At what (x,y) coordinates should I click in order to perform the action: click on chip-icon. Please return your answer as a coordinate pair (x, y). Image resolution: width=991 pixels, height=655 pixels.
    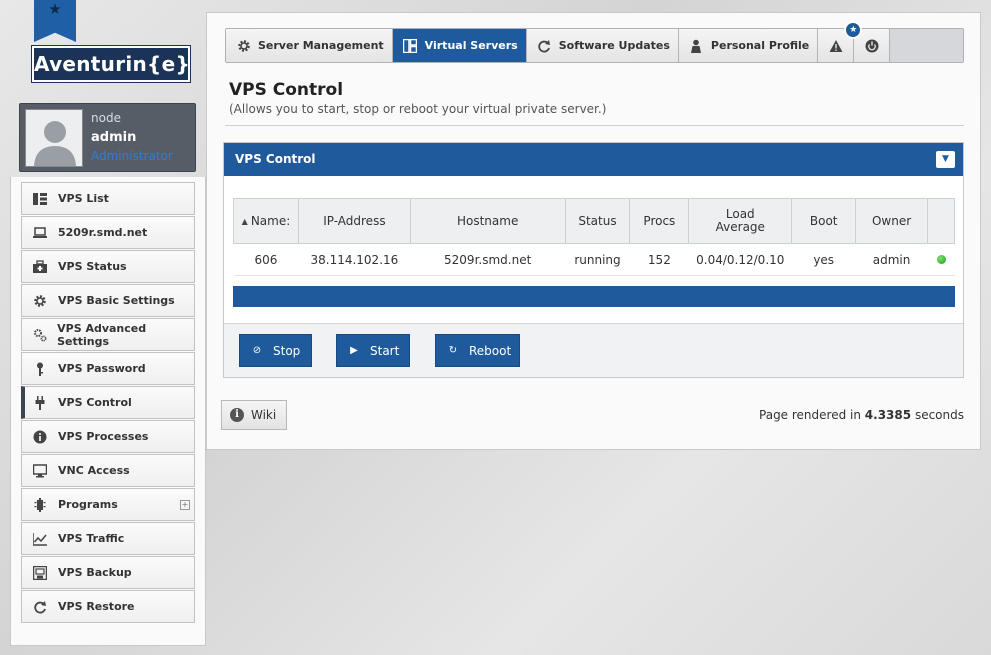
    Looking at the image, I should click on (40, 505).